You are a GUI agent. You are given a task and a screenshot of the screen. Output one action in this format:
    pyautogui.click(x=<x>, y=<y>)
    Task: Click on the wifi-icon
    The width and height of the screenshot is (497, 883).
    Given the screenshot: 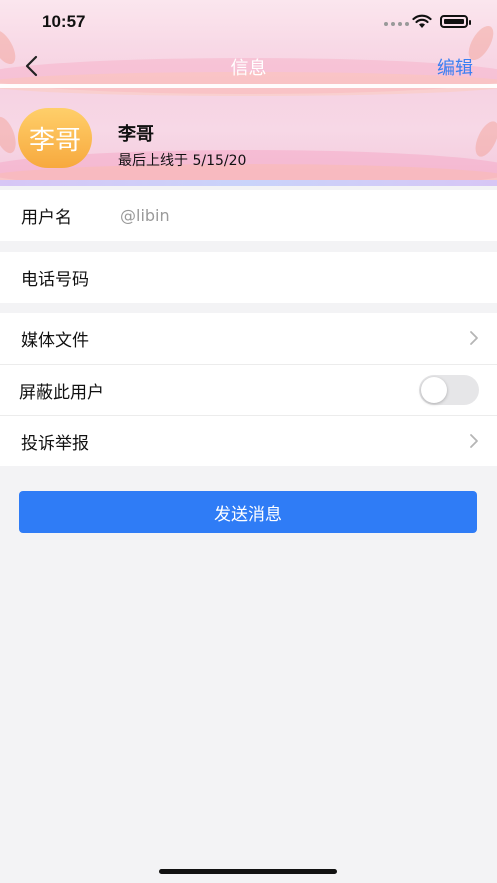 What is the action you would take?
    pyautogui.click(x=422, y=21)
    